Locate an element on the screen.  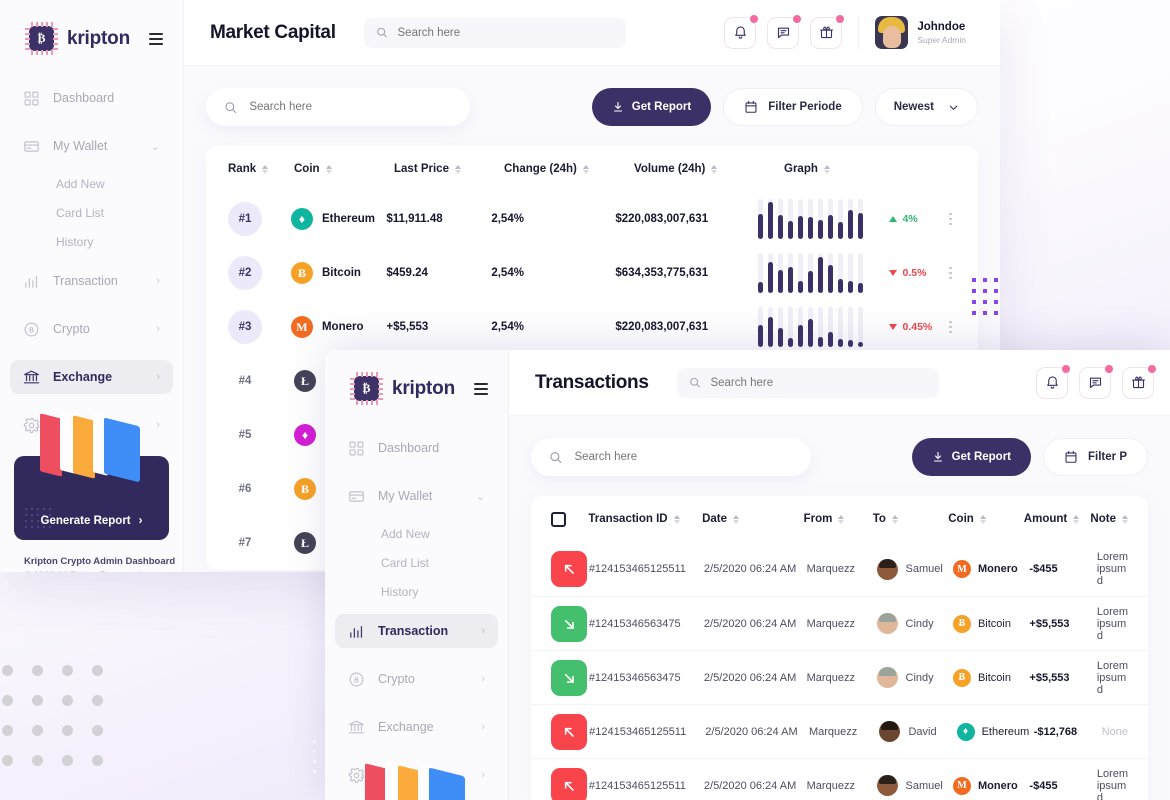
column-header-date: Date is located at coordinates (753, 519).